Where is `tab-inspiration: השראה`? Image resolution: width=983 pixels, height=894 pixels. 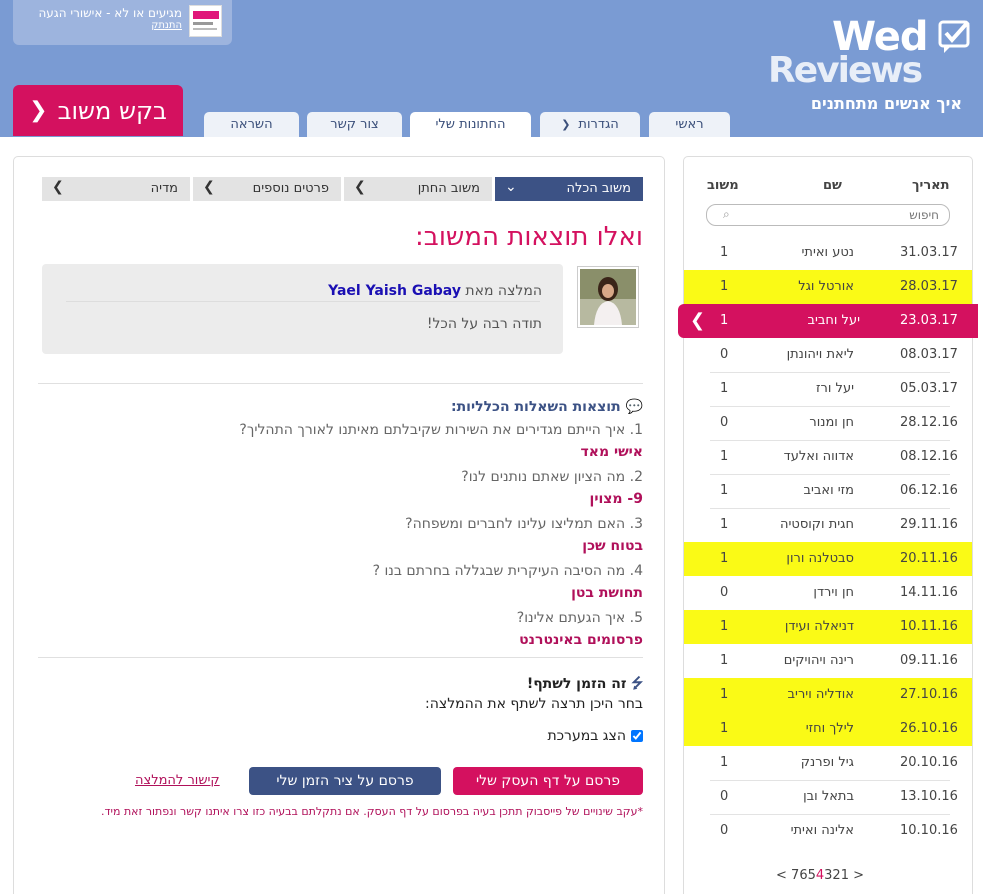
tab-inspiration: השראה is located at coordinates (251, 124).